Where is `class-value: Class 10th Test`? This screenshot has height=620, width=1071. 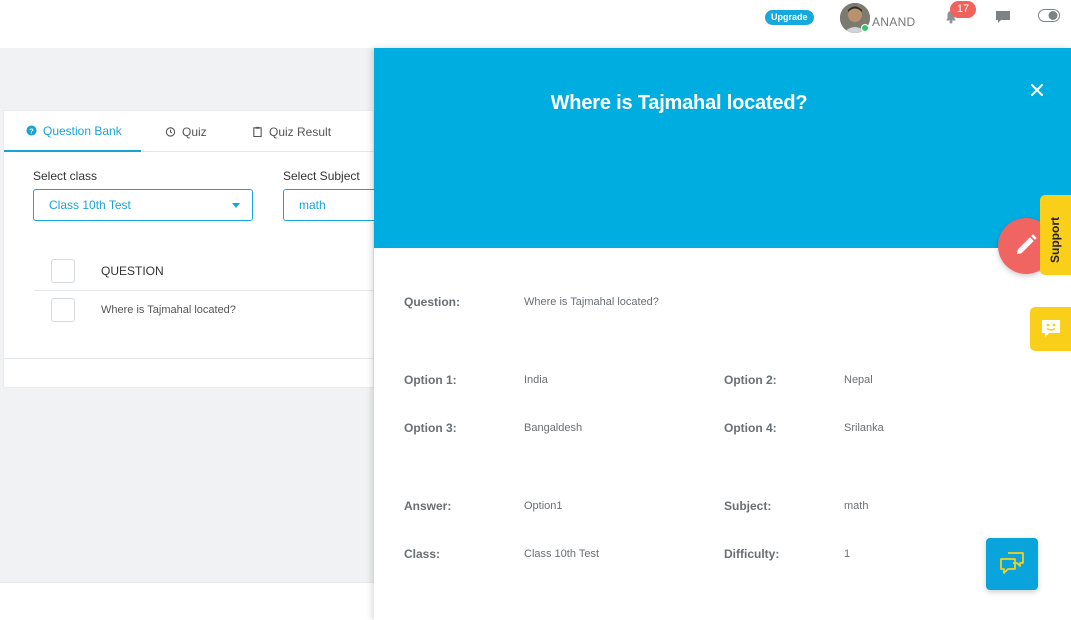
class-value: Class 10th Test is located at coordinates (562, 554).